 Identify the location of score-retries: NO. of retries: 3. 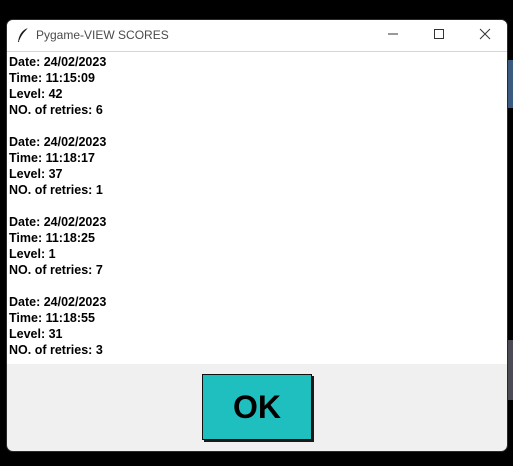
(56, 350).